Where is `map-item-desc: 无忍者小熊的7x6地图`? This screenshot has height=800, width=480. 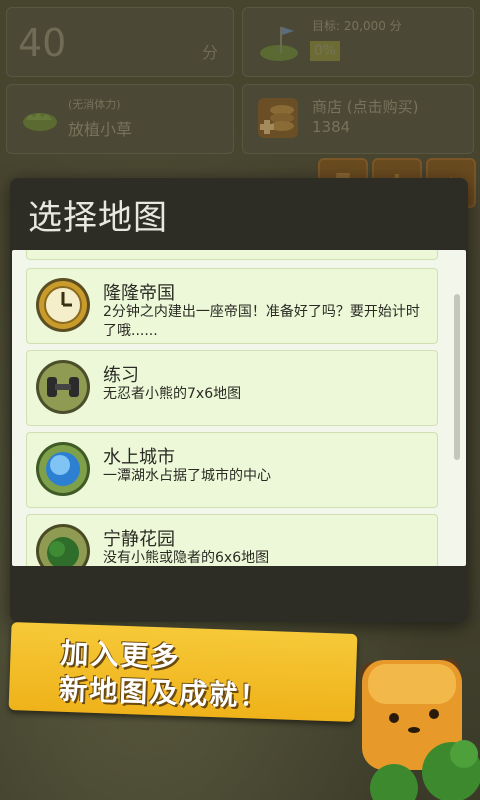
map-item-desc: 无忍者小熊的7x6地图 is located at coordinates (172, 394).